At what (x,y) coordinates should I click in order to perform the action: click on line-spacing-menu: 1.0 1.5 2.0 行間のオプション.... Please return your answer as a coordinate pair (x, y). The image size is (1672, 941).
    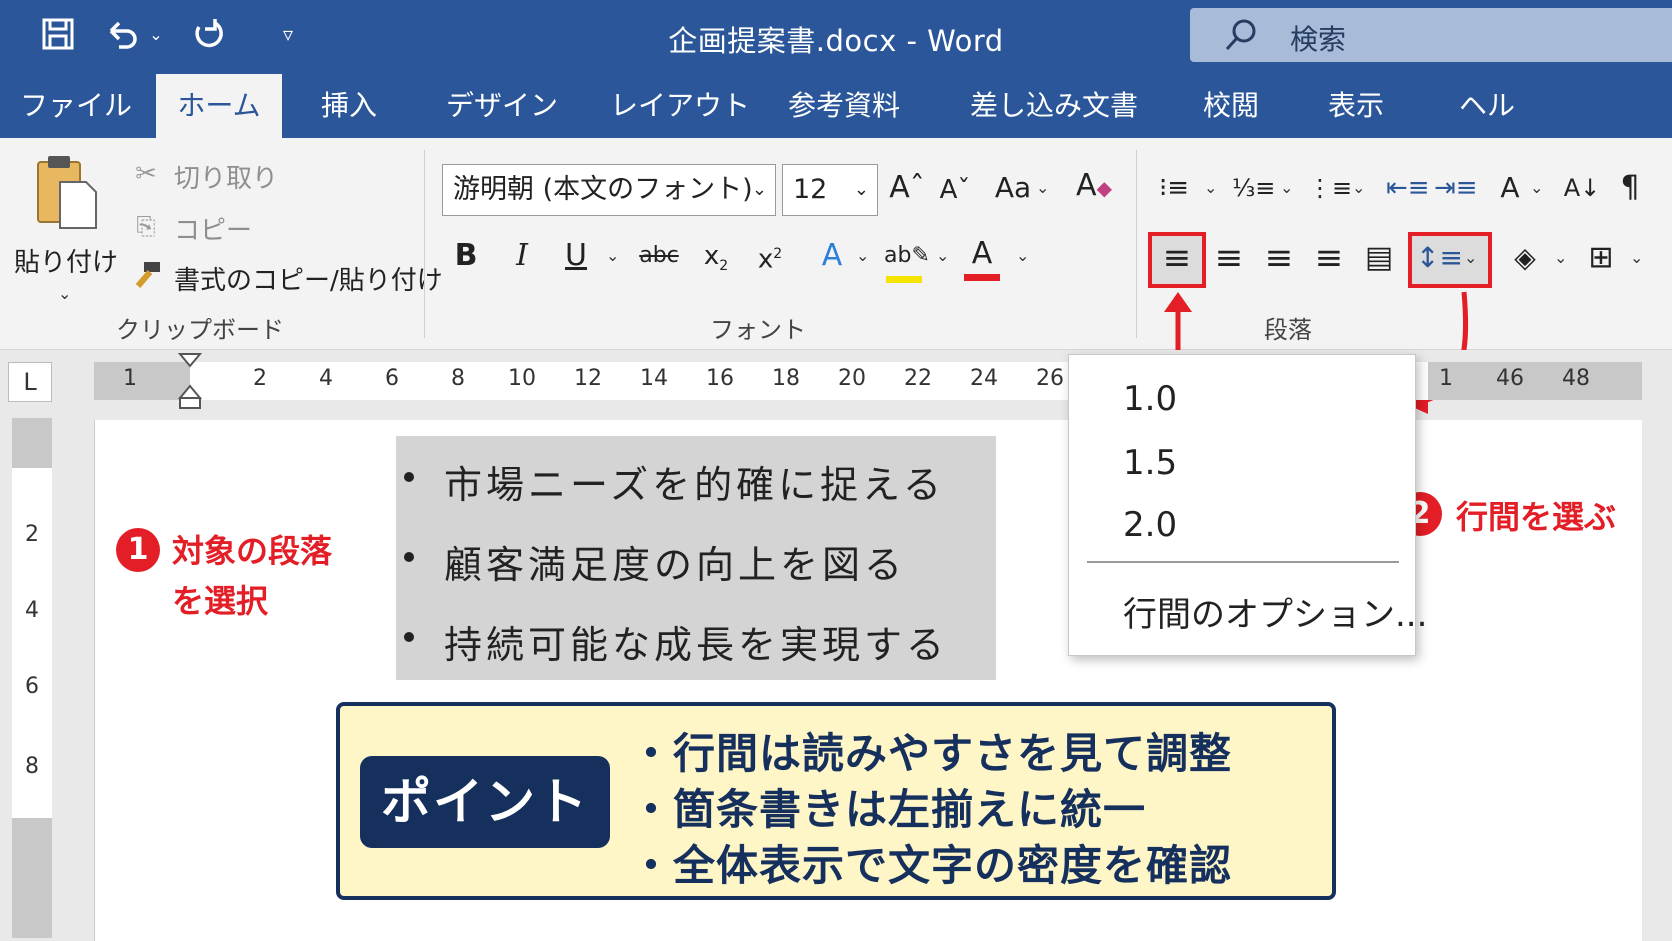
    Looking at the image, I should click on (1247, 505).